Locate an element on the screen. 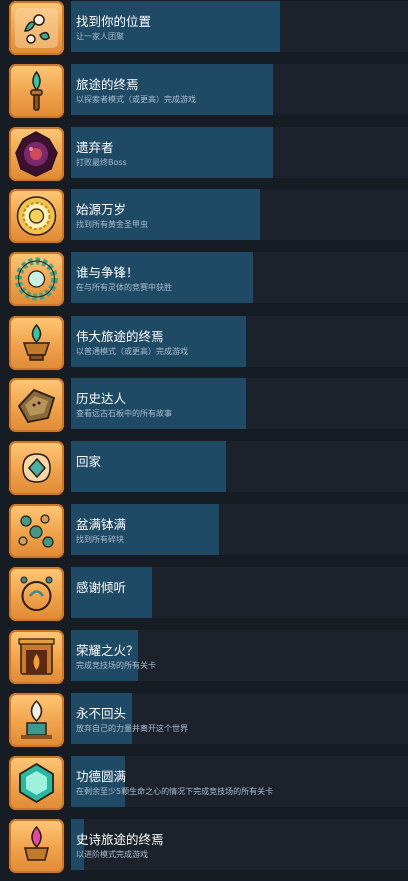 The image size is (408, 881). achievement-row: 谁与争锋！ 在与所有灵体的竞赛中获胜 is located at coordinates (204, 281).